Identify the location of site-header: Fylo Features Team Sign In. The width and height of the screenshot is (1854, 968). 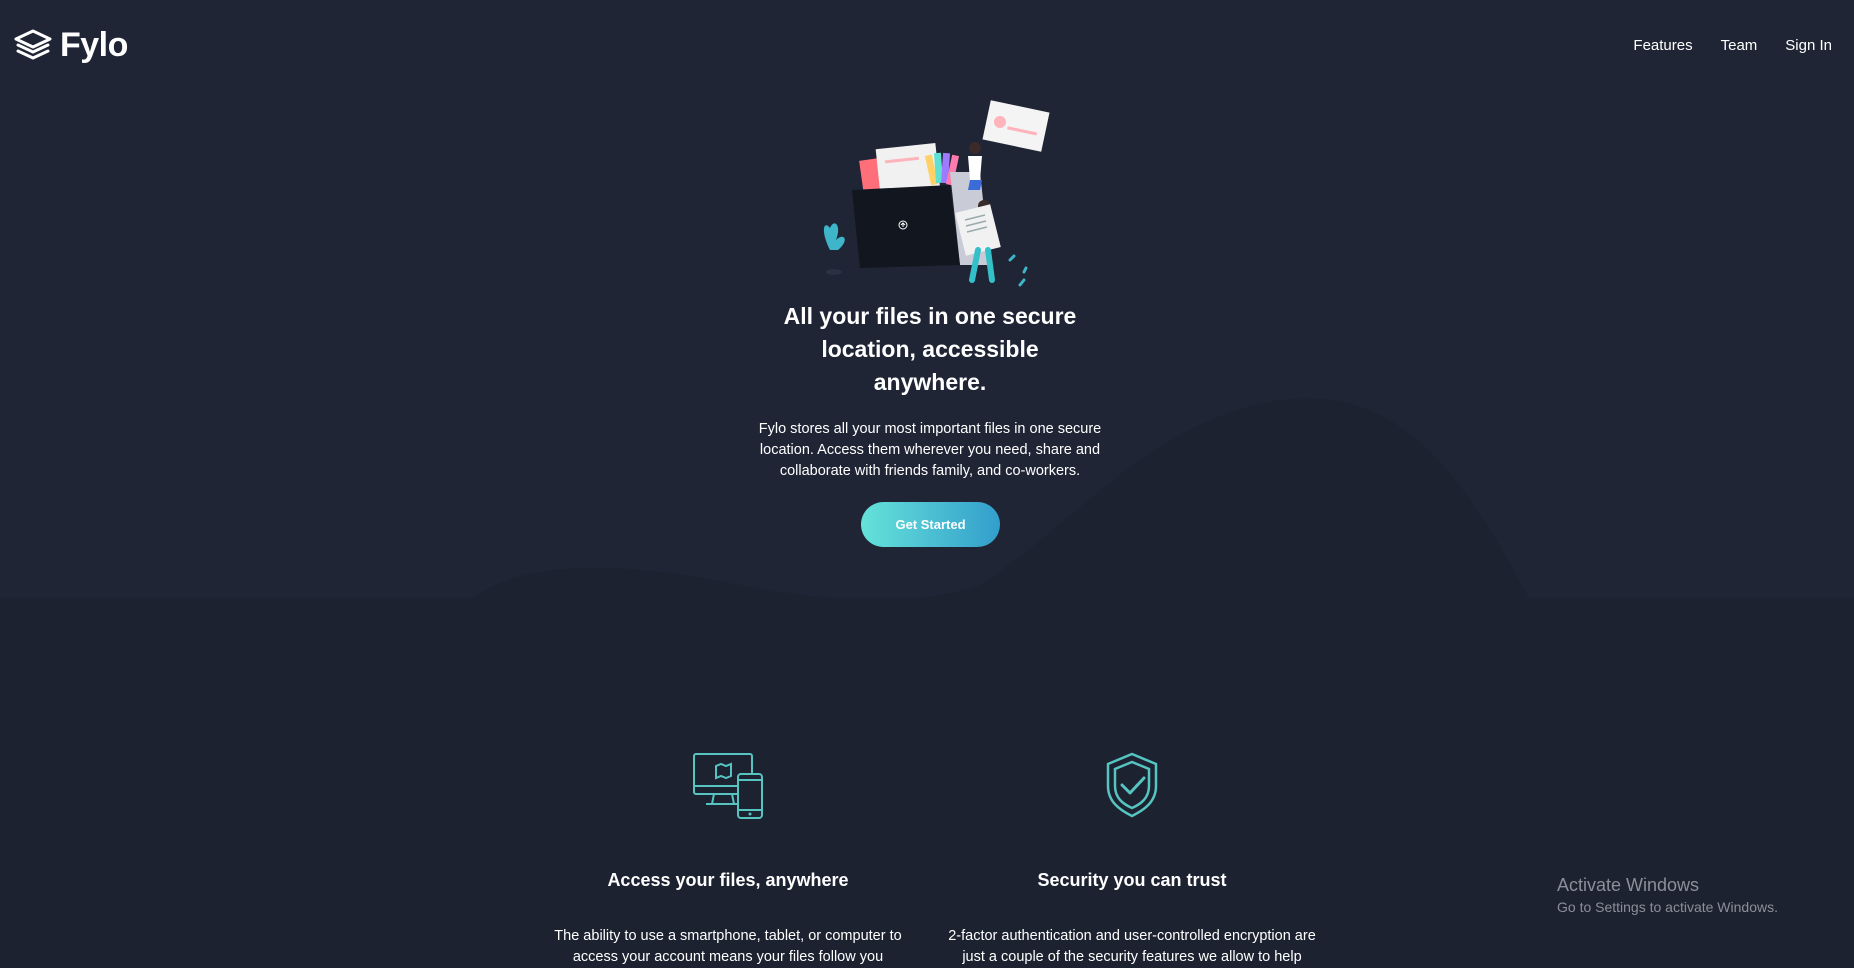
(927, 45).